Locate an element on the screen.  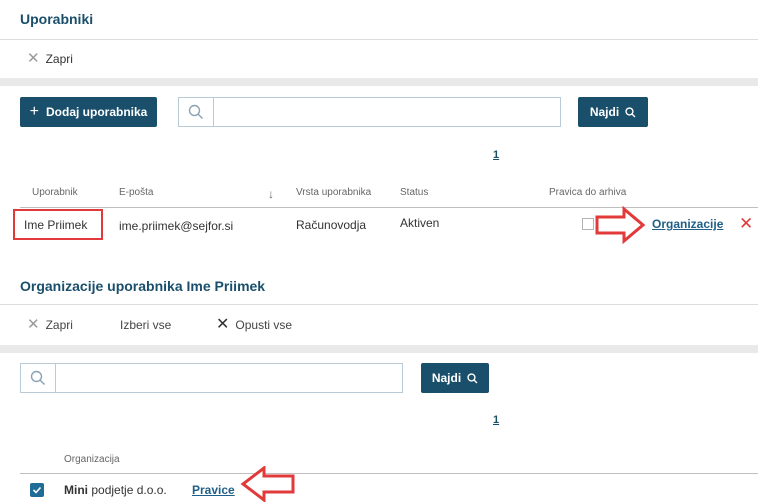
column-header-archive-right: Pravica do arhiva is located at coordinates (587, 192).